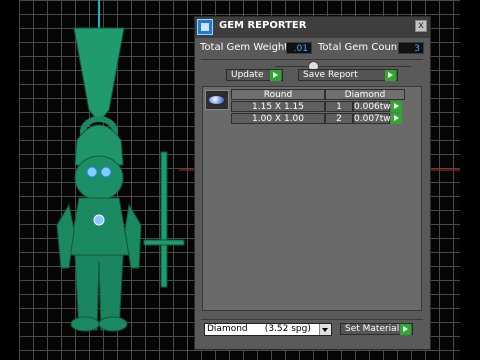  What do you see at coordinates (330, 75) in the screenshot?
I see `save-report-button-label: Save Report` at bounding box center [330, 75].